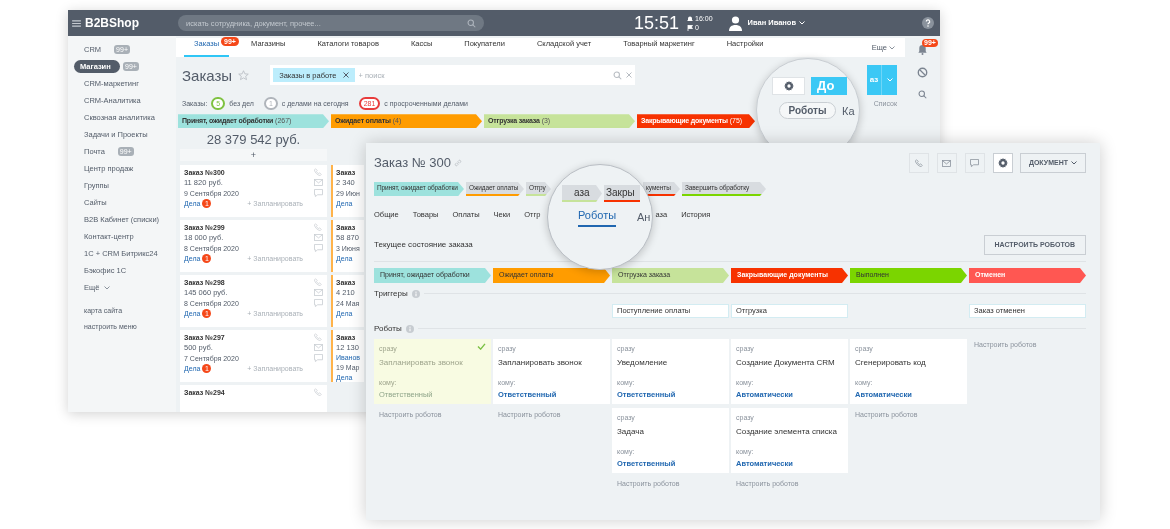 This screenshot has height=529, width=1170. What do you see at coordinates (112, 23) in the screenshot?
I see `app-logo: B2BShop` at bounding box center [112, 23].